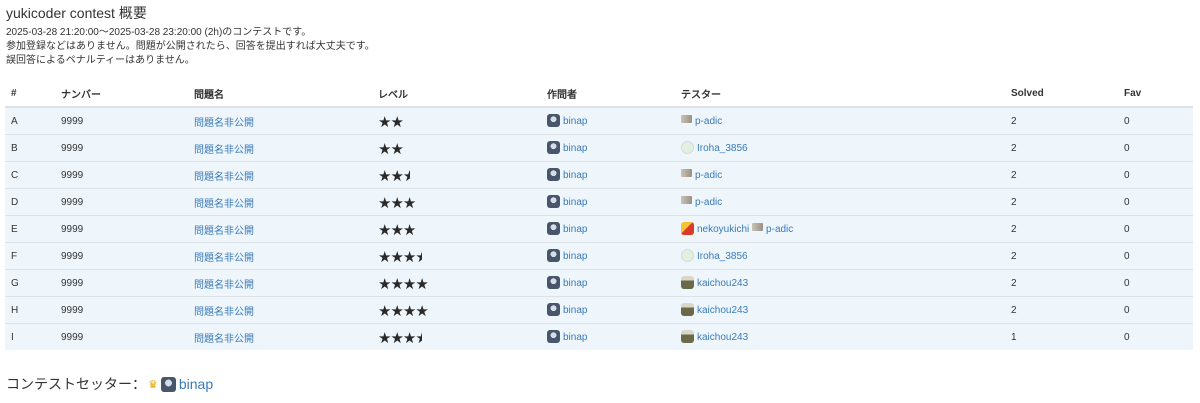 This screenshot has height=403, width=1200. I want to click on tester-cell: kaichou243, so click(840, 336).